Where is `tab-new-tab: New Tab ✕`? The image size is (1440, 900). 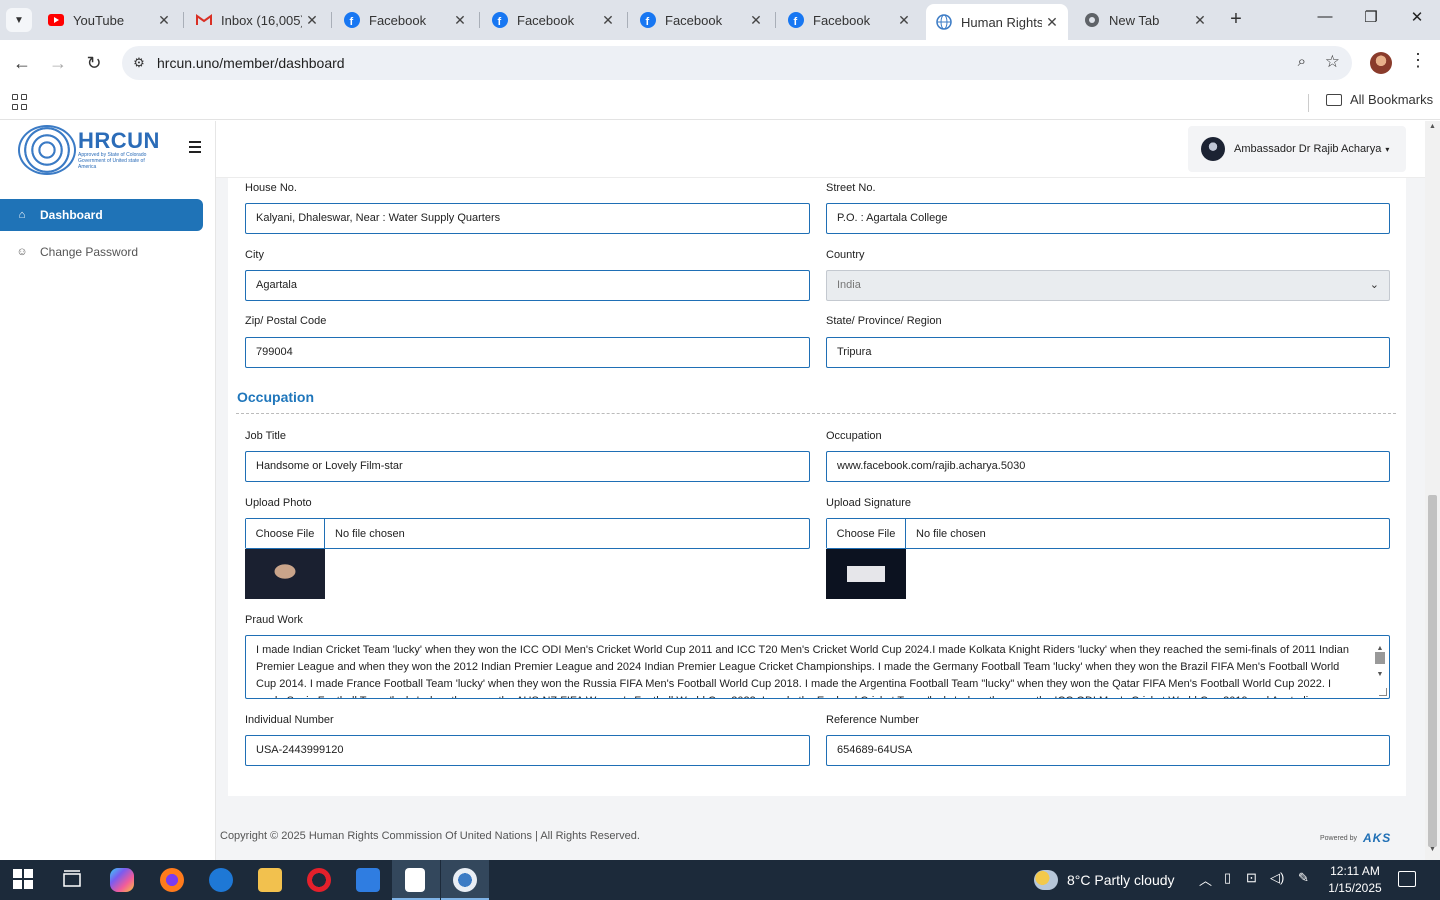
tab-new-tab: New Tab ✕ is located at coordinates (1145, 20).